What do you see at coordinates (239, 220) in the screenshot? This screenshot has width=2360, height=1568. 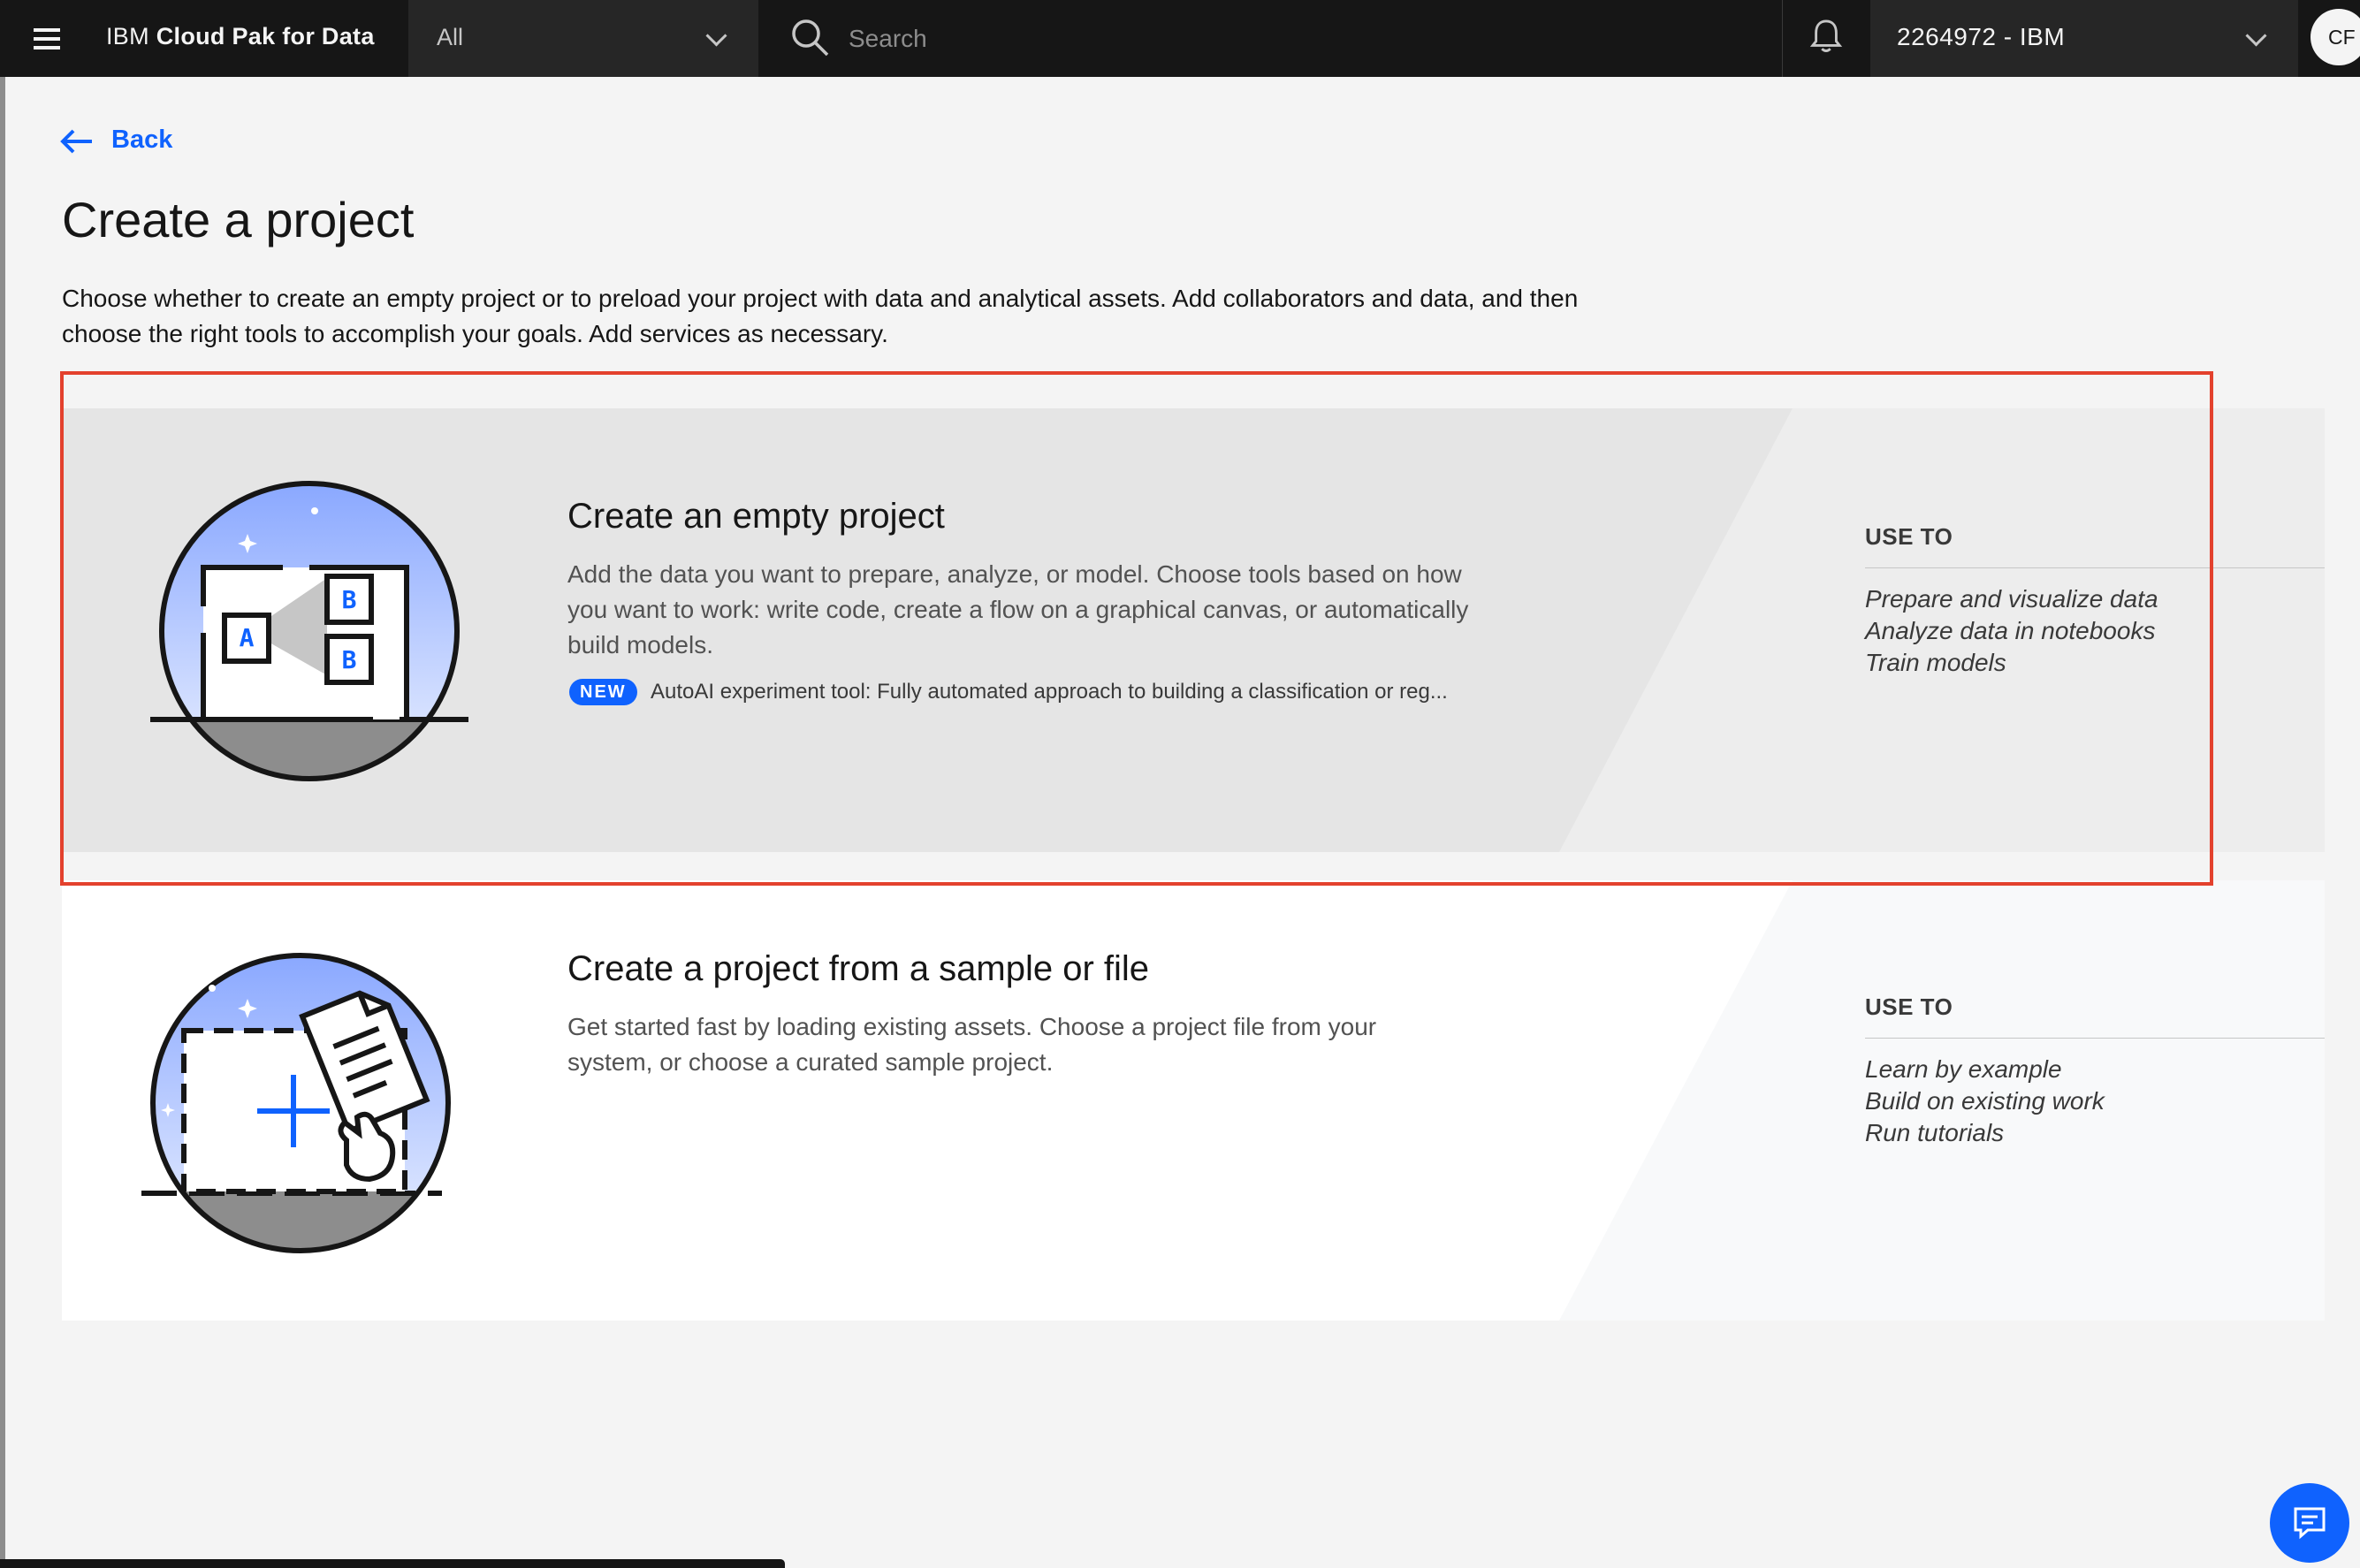 I see `page-title: Create a project` at bounding box center [239, 220].